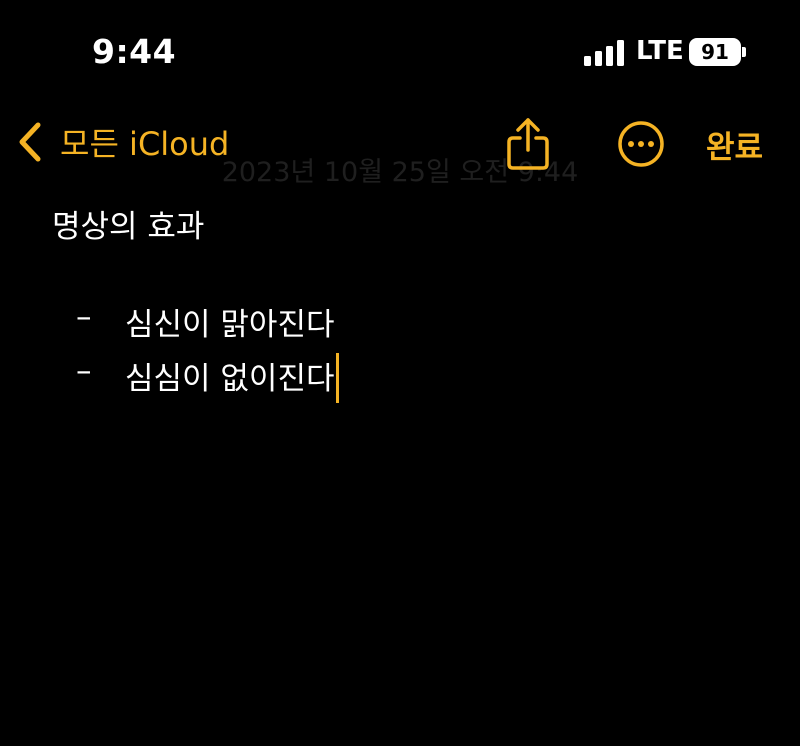 The image size is (800, 746). I want to click on chevron-left-icon, so click(30, 142).